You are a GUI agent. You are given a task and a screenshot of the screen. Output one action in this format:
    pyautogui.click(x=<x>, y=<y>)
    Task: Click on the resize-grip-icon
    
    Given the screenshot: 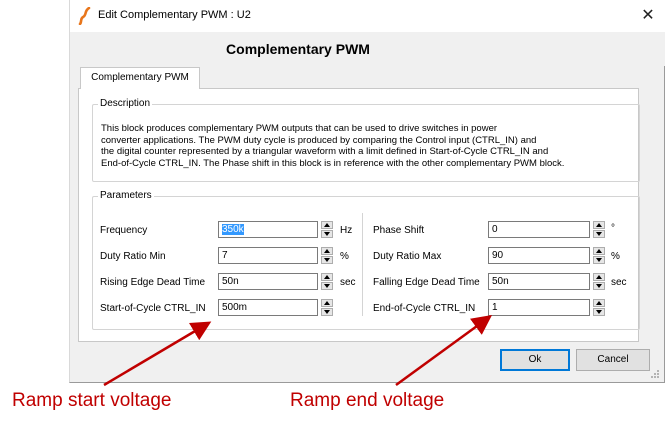 What is the action you would take?
    pyautogui.click(x=655, y=374)
    